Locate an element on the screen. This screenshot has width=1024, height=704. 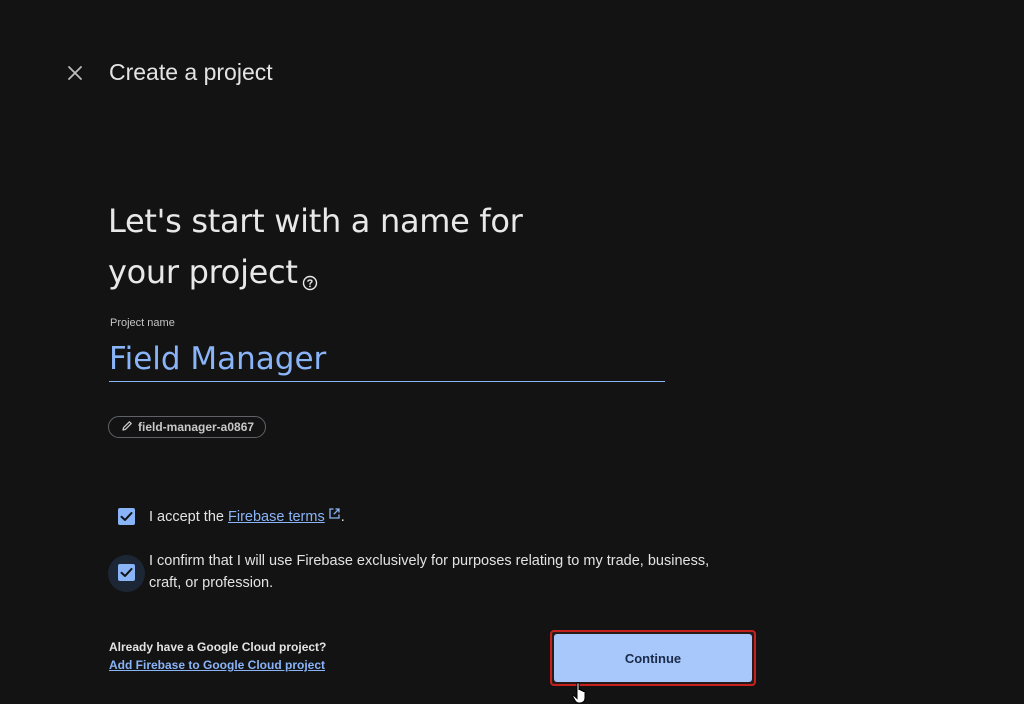
project-name-label: Project name is located at coordinates (142, 323).